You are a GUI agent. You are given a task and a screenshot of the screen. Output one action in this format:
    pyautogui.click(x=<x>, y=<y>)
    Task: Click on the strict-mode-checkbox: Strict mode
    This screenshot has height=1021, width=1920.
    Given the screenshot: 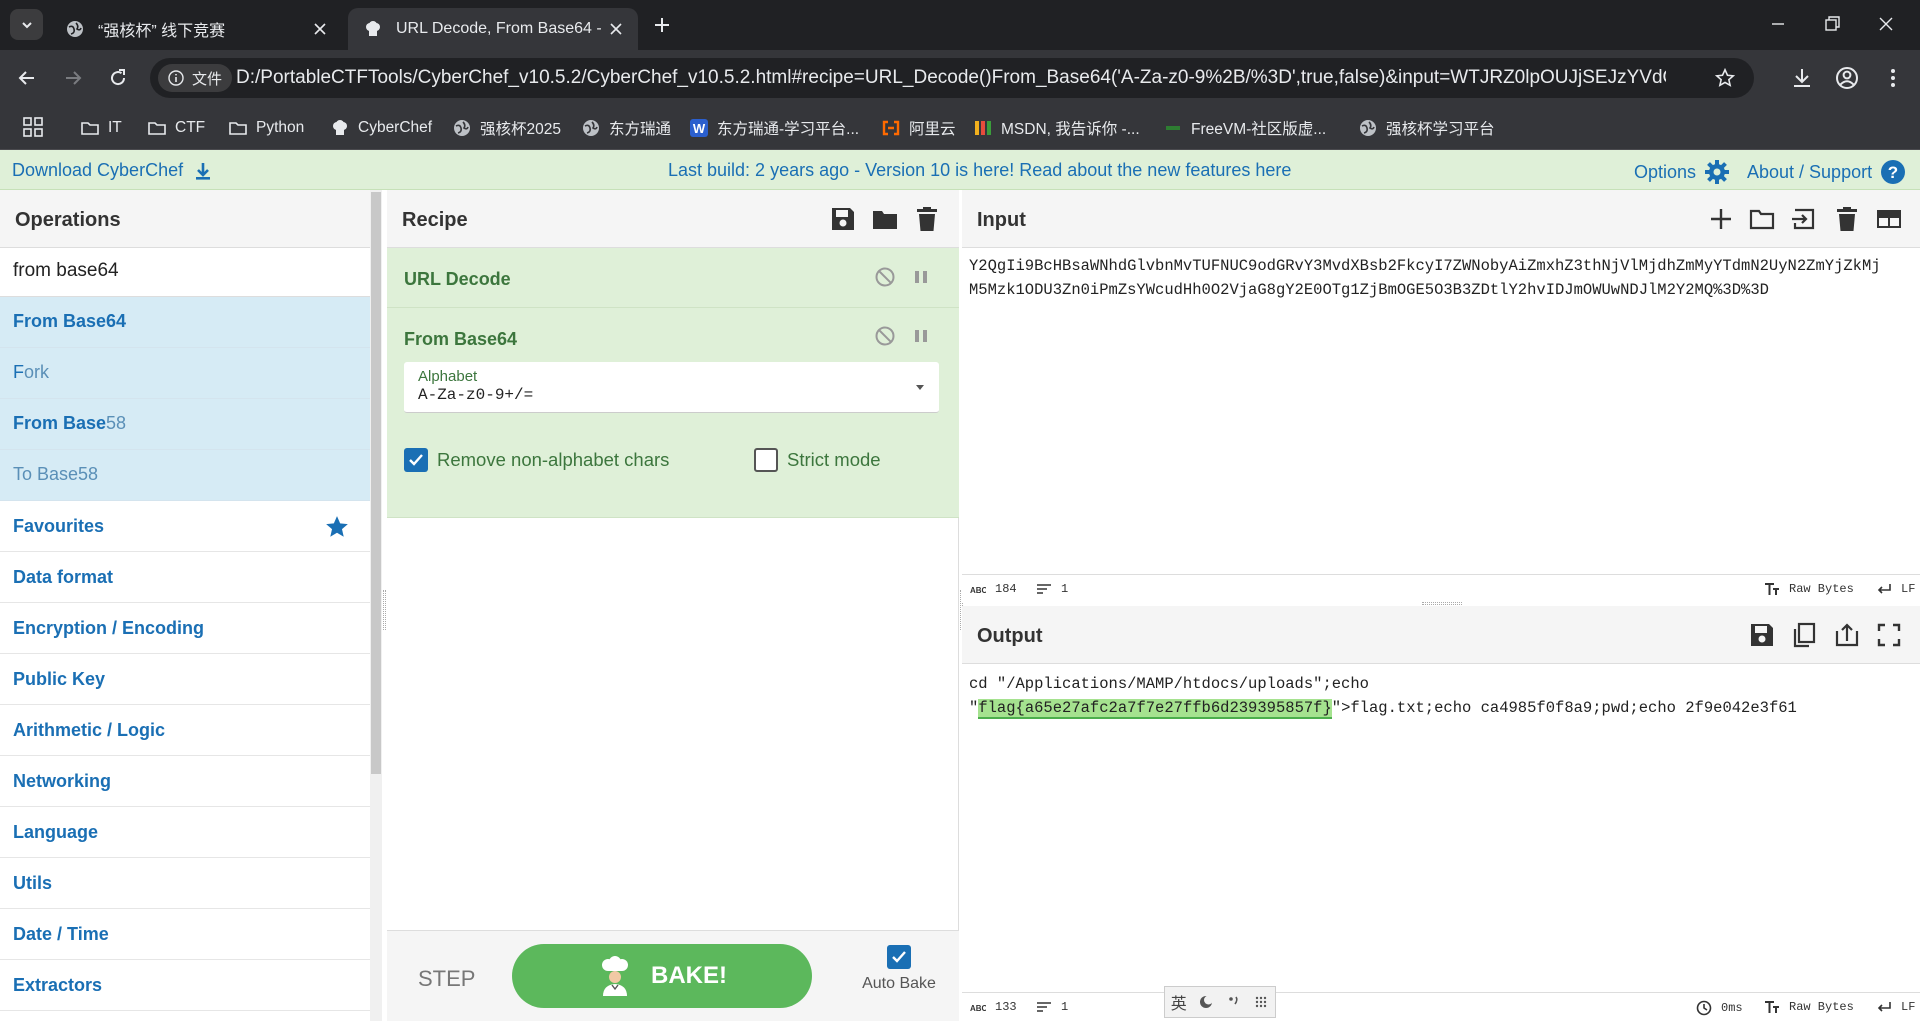 What is the action you would take?
    pyautogui.click(x=817, y=460)
    